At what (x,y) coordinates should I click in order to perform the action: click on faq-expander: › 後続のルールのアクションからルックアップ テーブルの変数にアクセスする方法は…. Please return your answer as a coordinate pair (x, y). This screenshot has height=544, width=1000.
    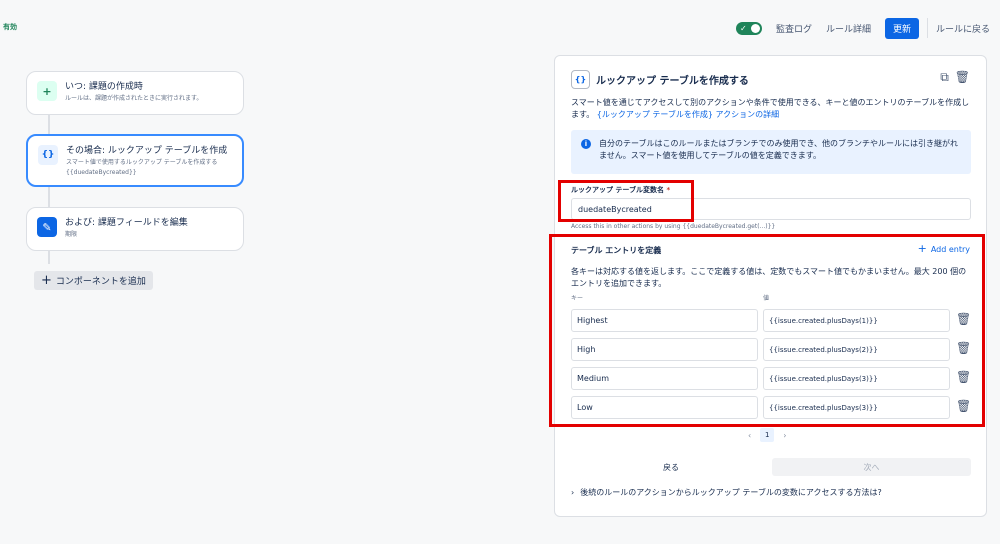
    Looking at the image, I should click on (726, 492).